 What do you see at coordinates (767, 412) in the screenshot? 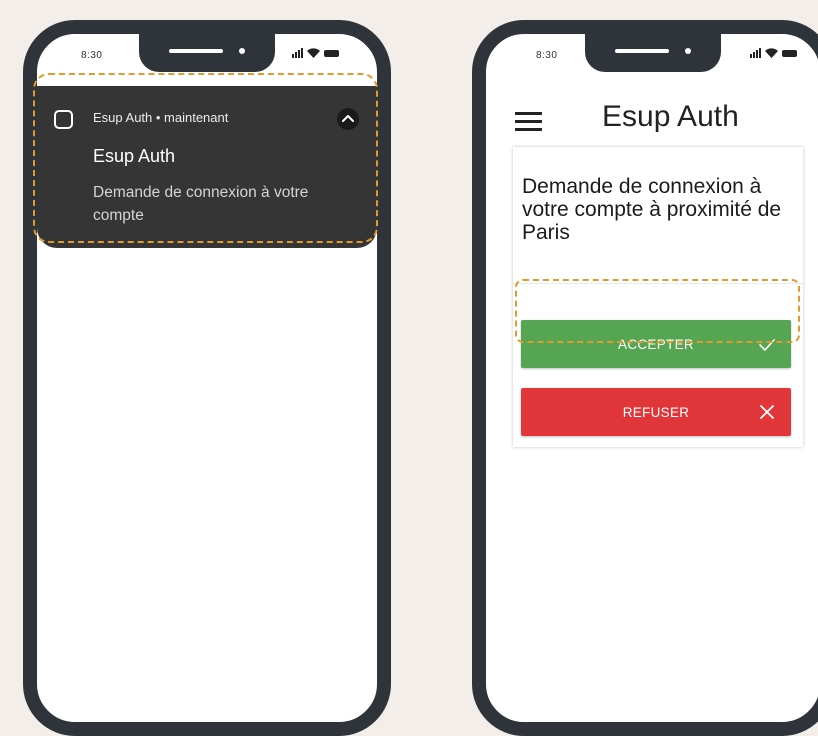
I see `close-icon` at bounding box center [767, 412].